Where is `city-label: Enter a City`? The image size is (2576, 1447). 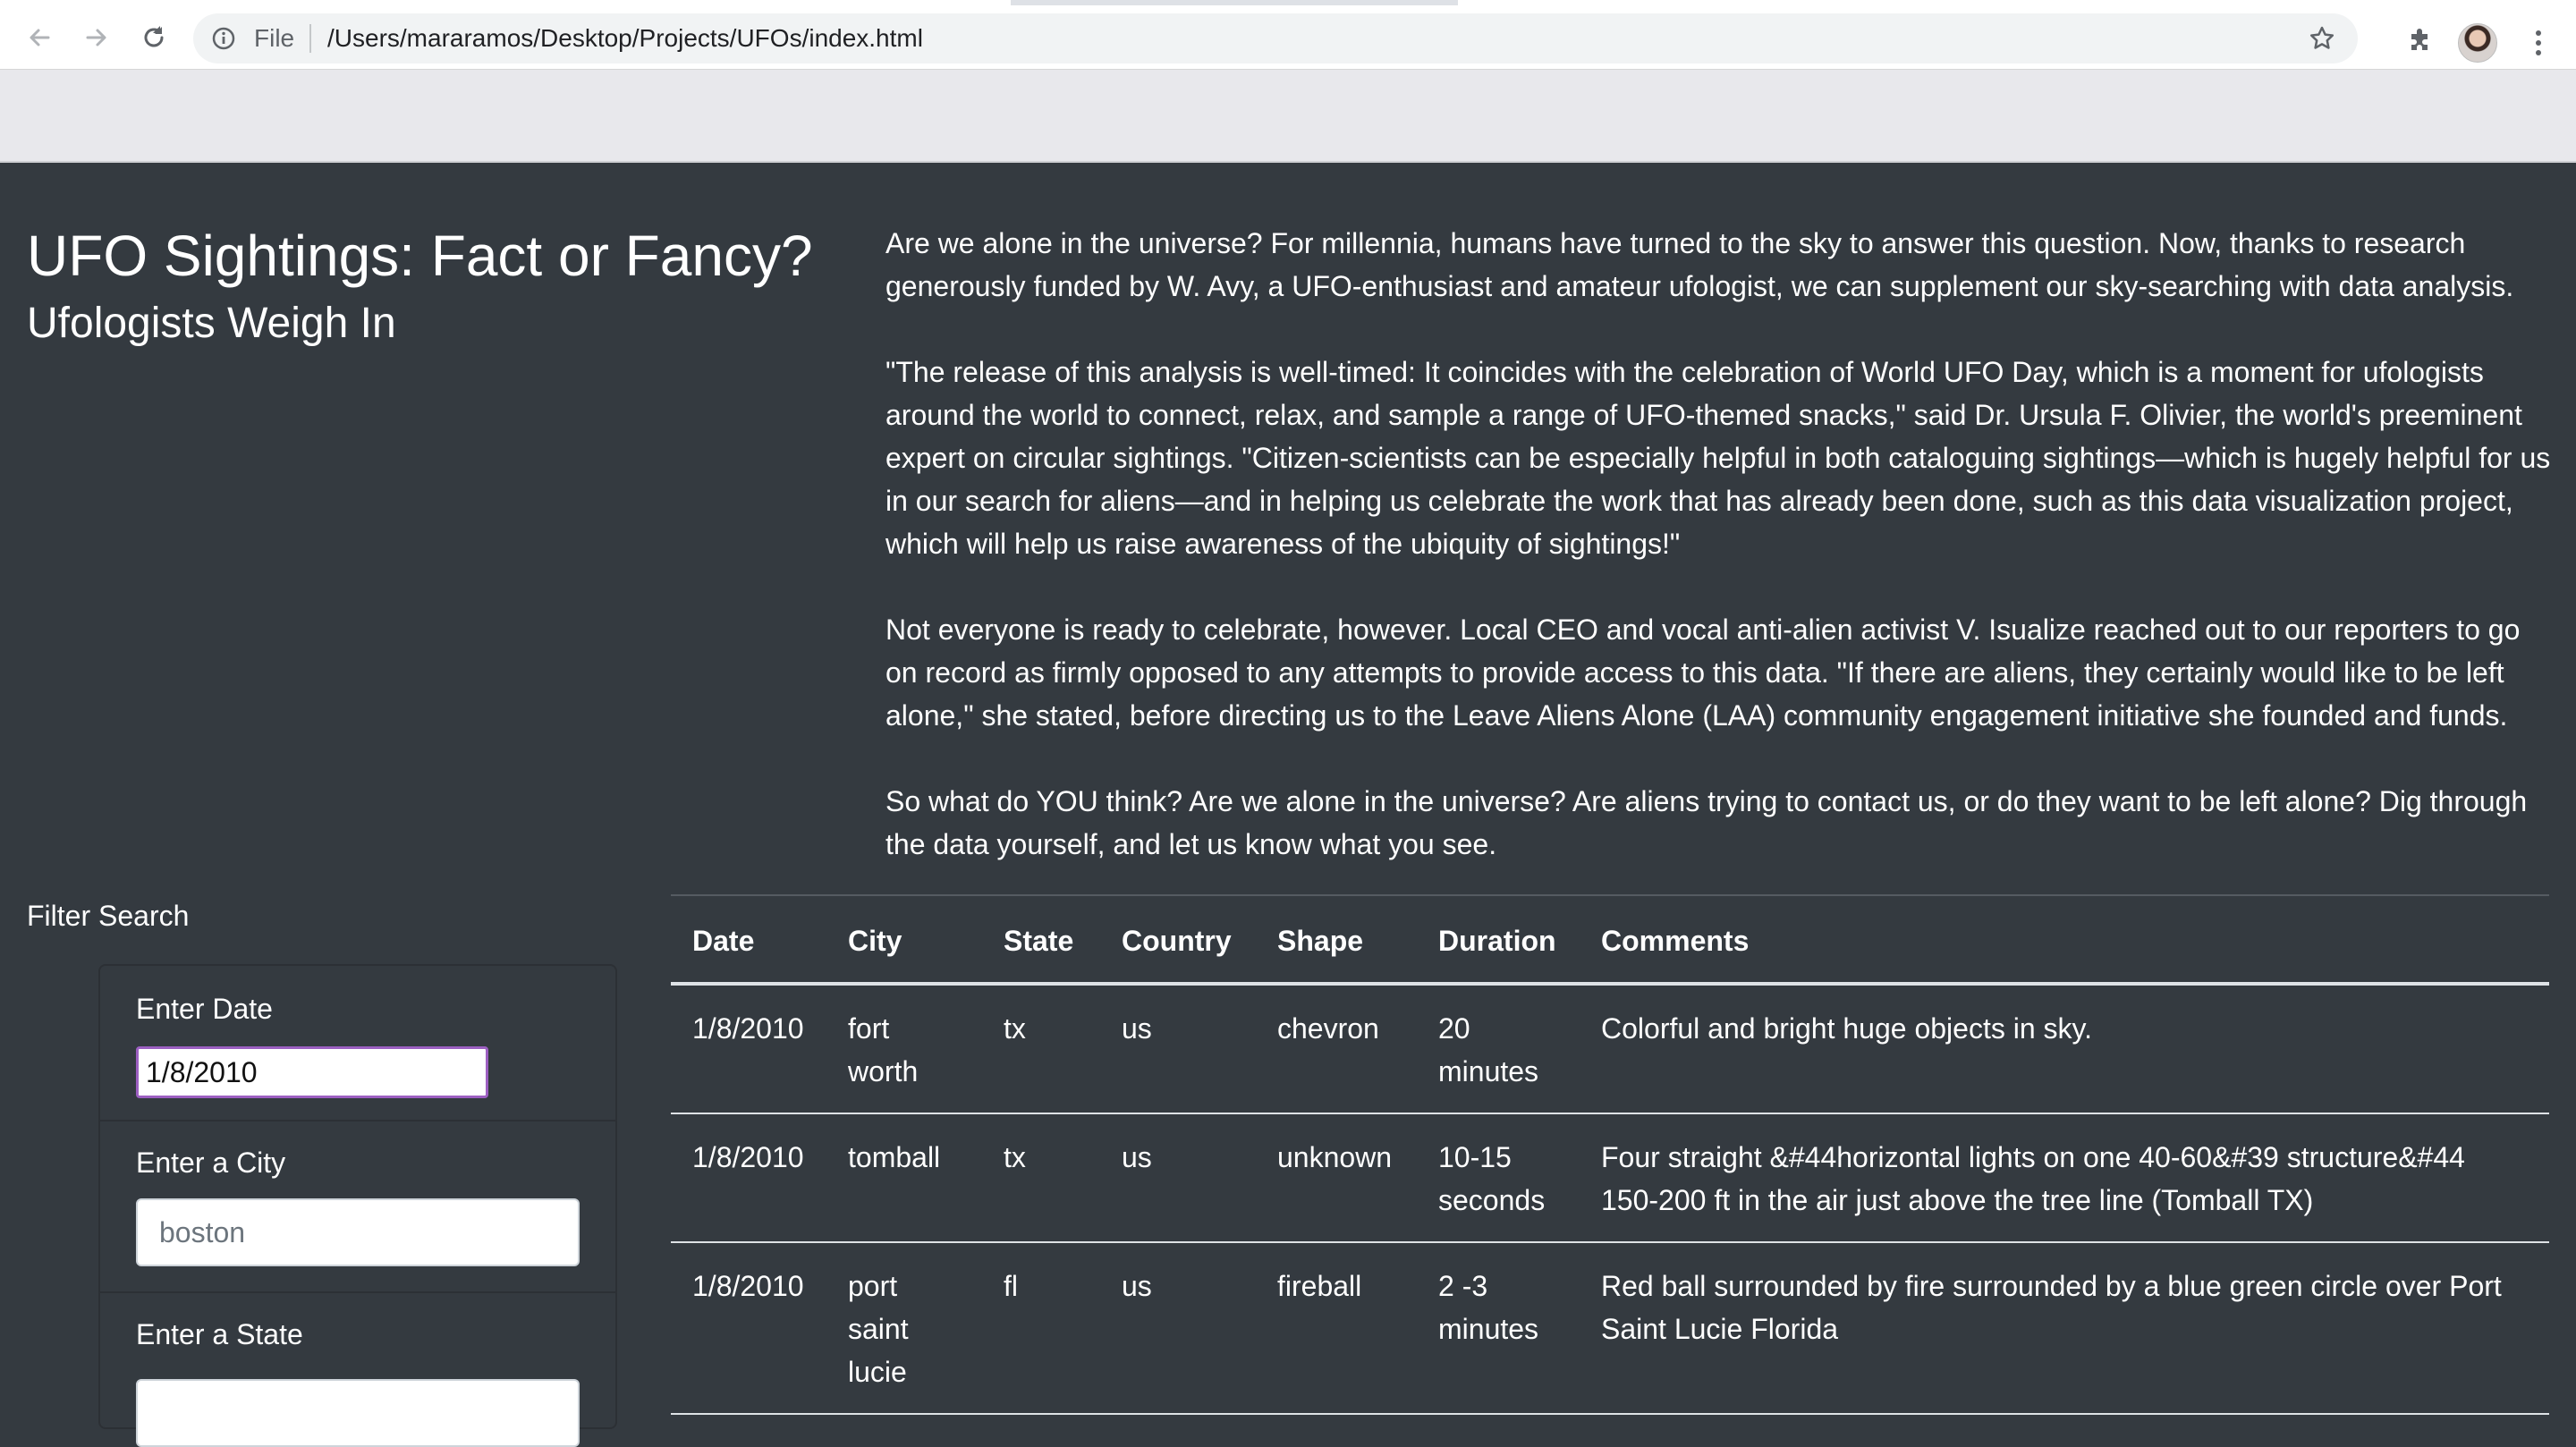
city-label: Enter a City is located at coordinates (211, 1163).